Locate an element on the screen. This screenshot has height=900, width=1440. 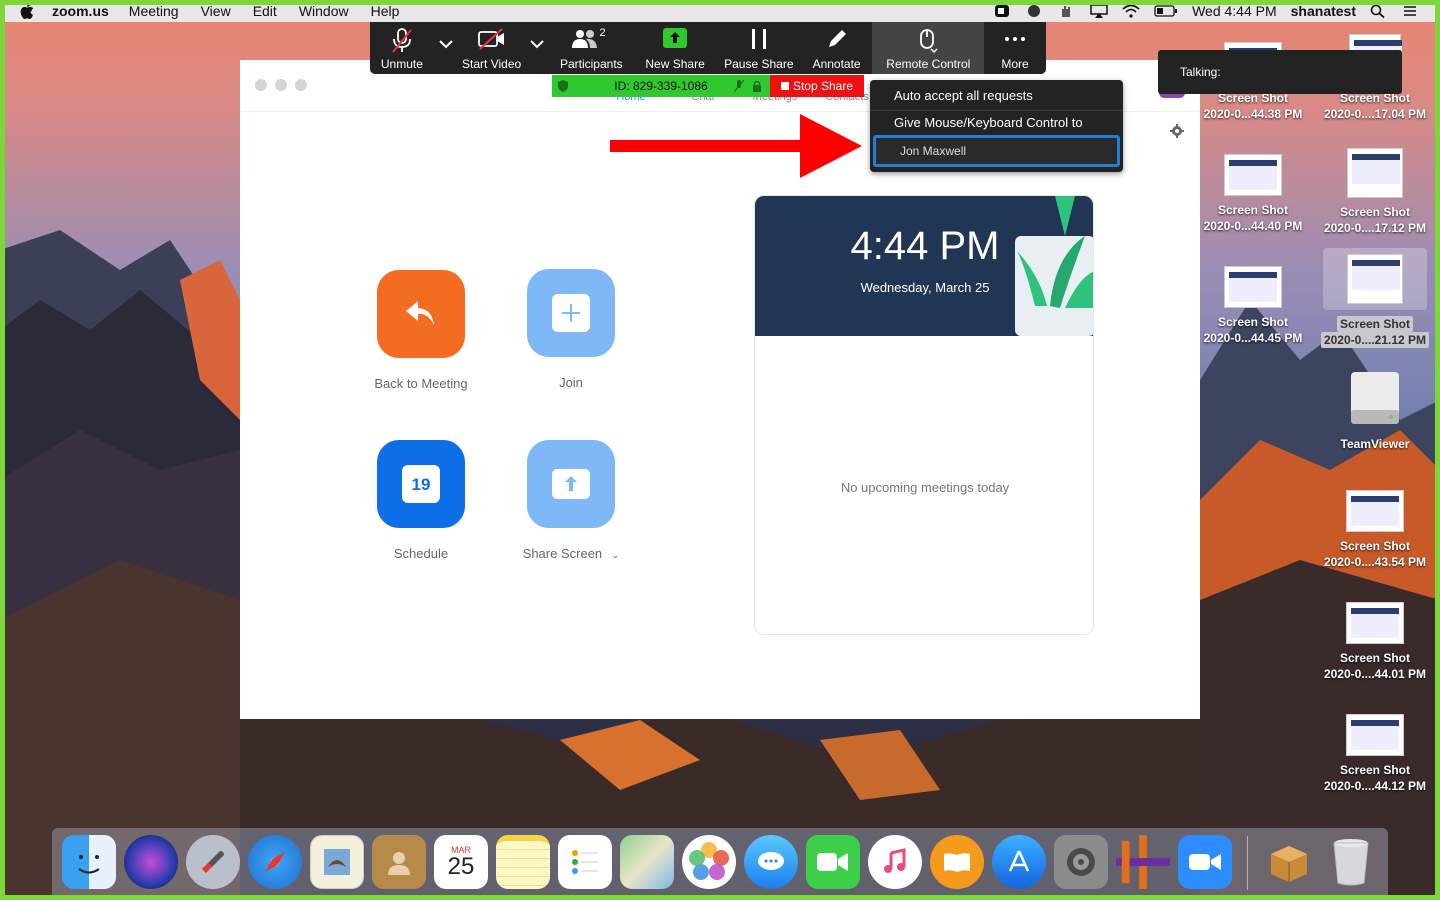
app-icon is located at coordinates (1143, 862).